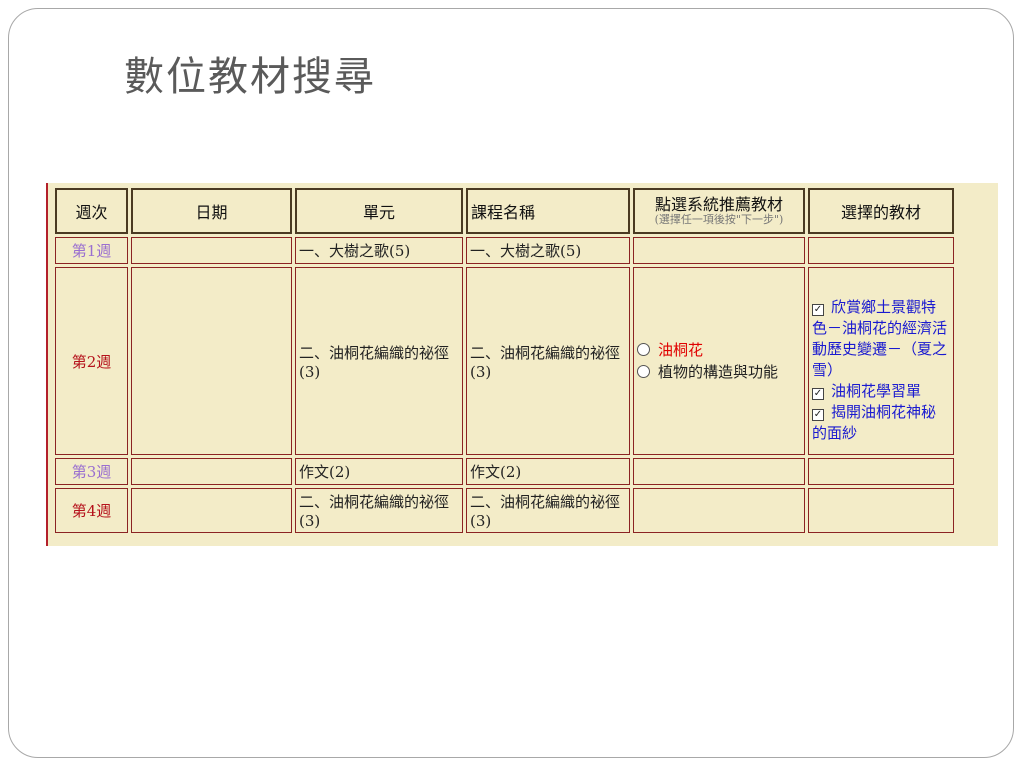  I want to click on header-date: 日期, so click(211, 211).